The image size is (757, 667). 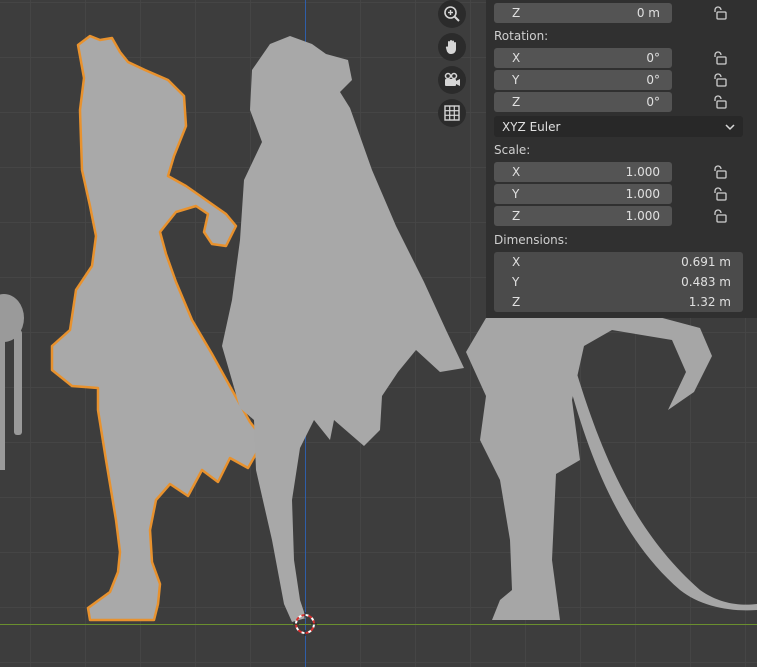 I want to click on rotation-z-field: Z 0°, so click(x=583, y=102).